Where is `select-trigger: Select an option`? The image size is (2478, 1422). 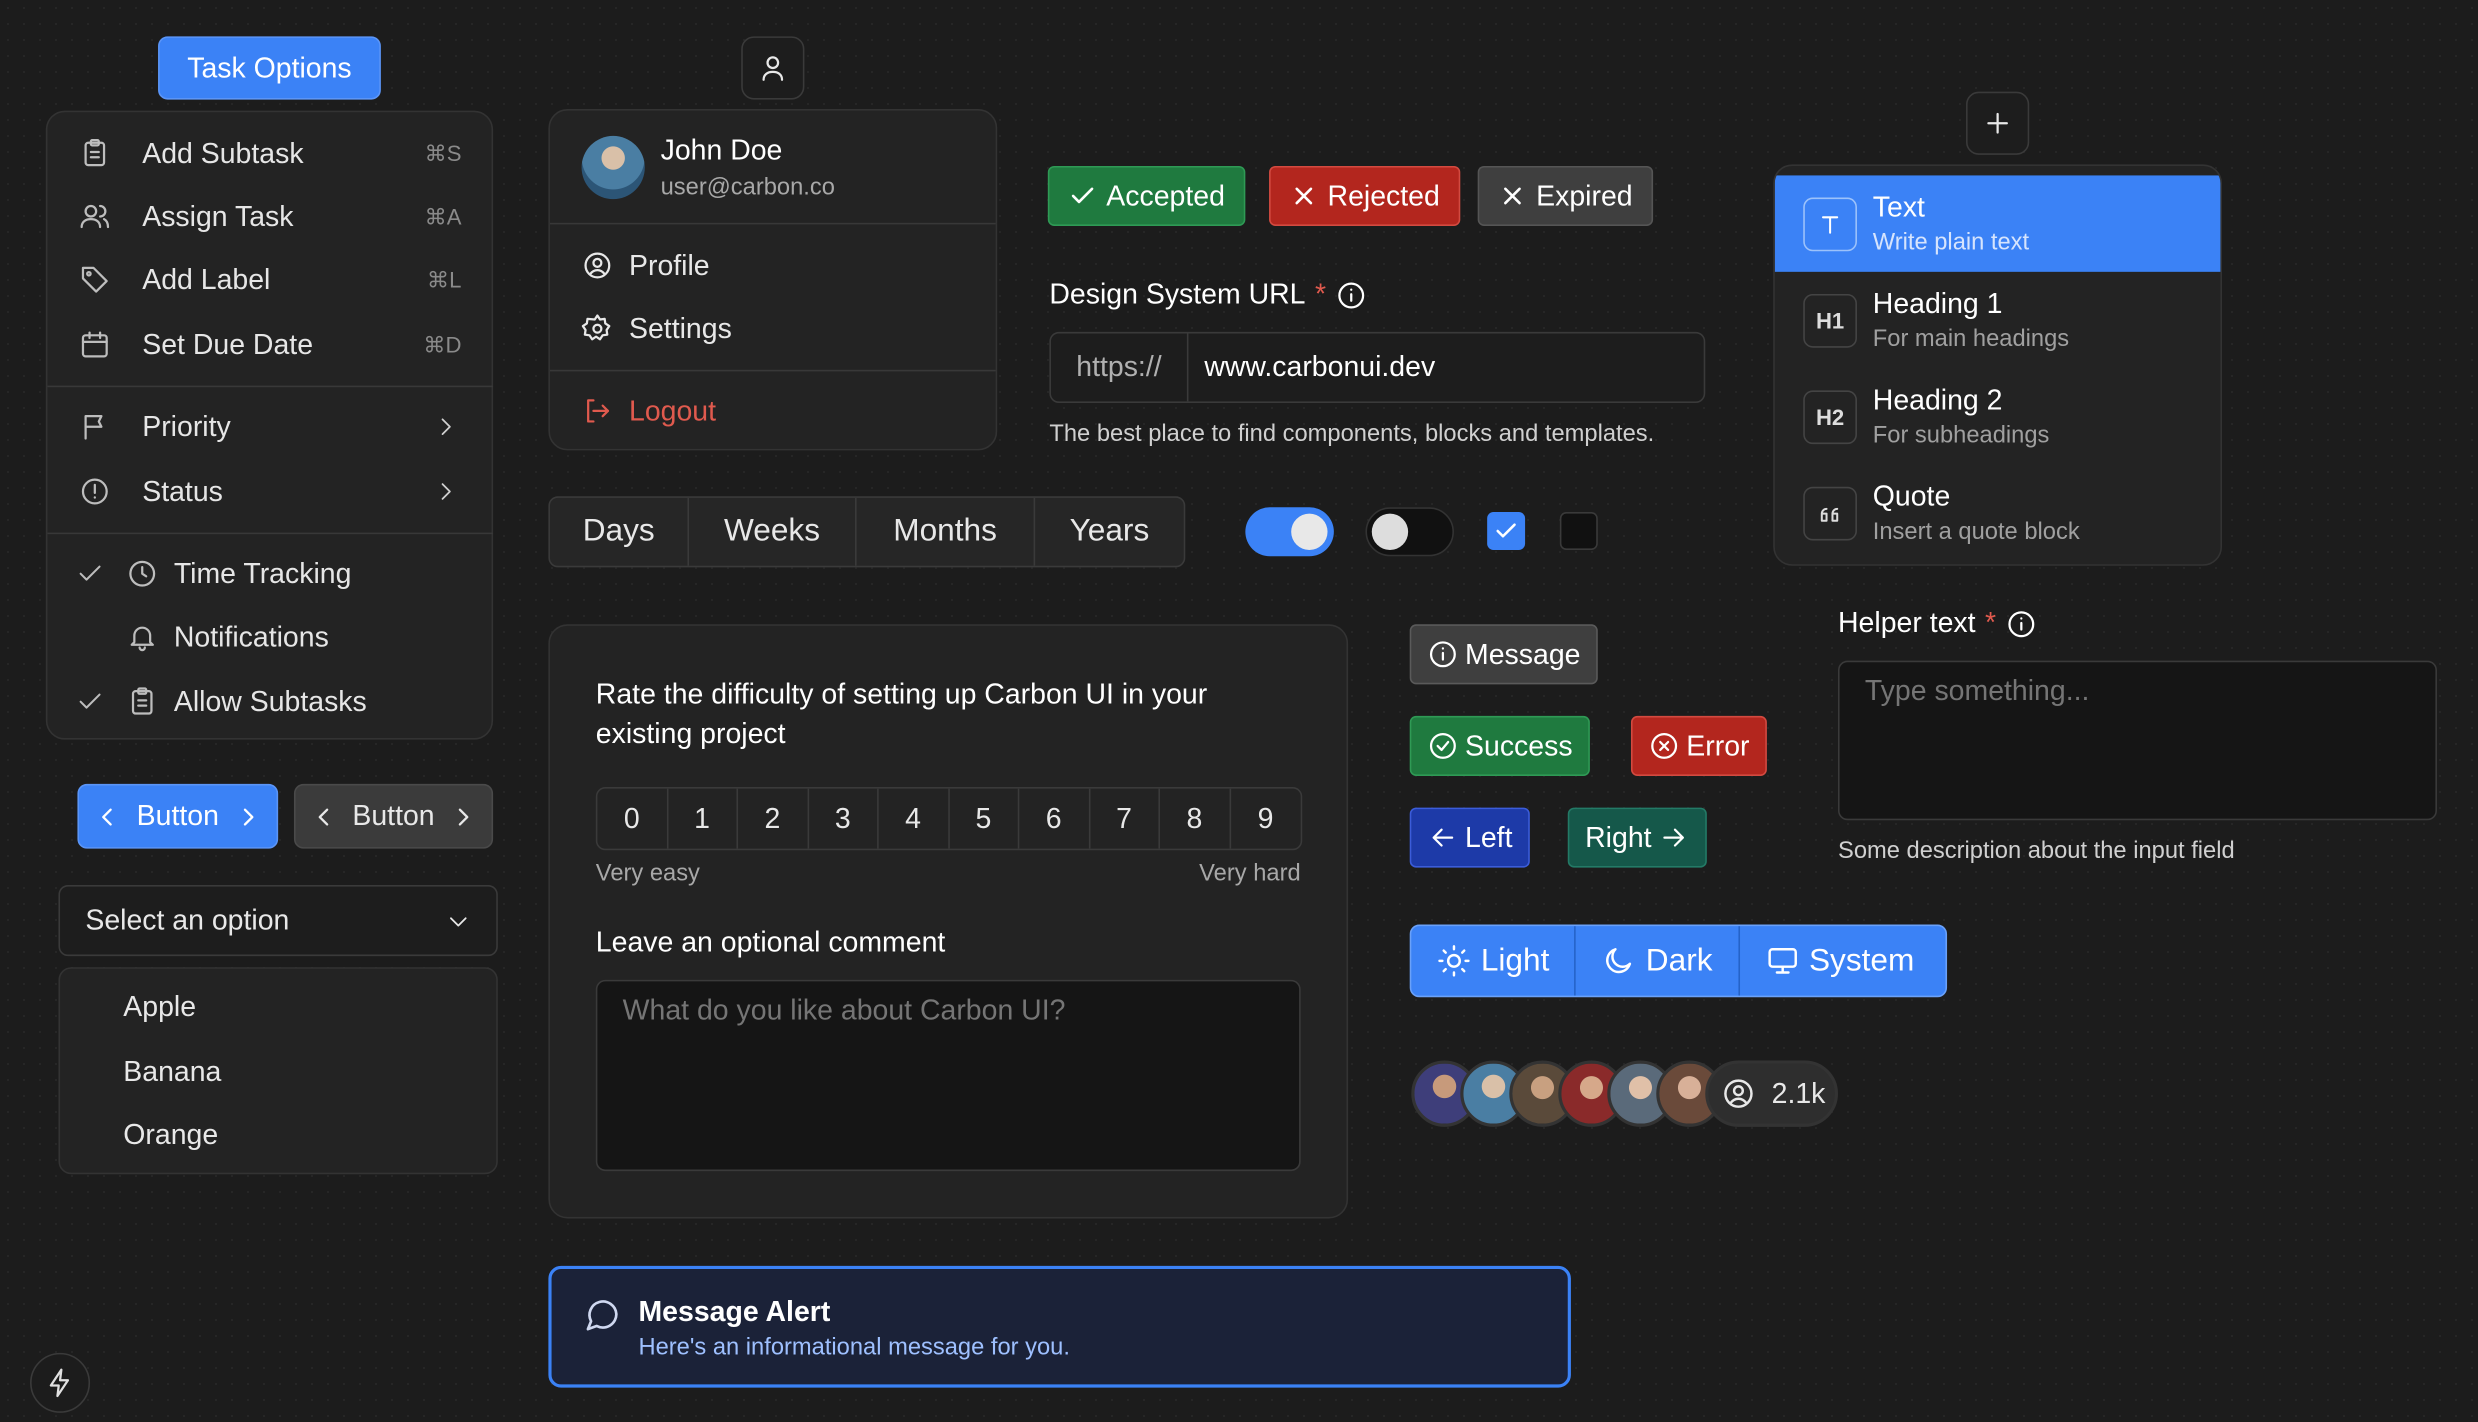
select-trigger: Select an option is located at coordinates (278, 921).